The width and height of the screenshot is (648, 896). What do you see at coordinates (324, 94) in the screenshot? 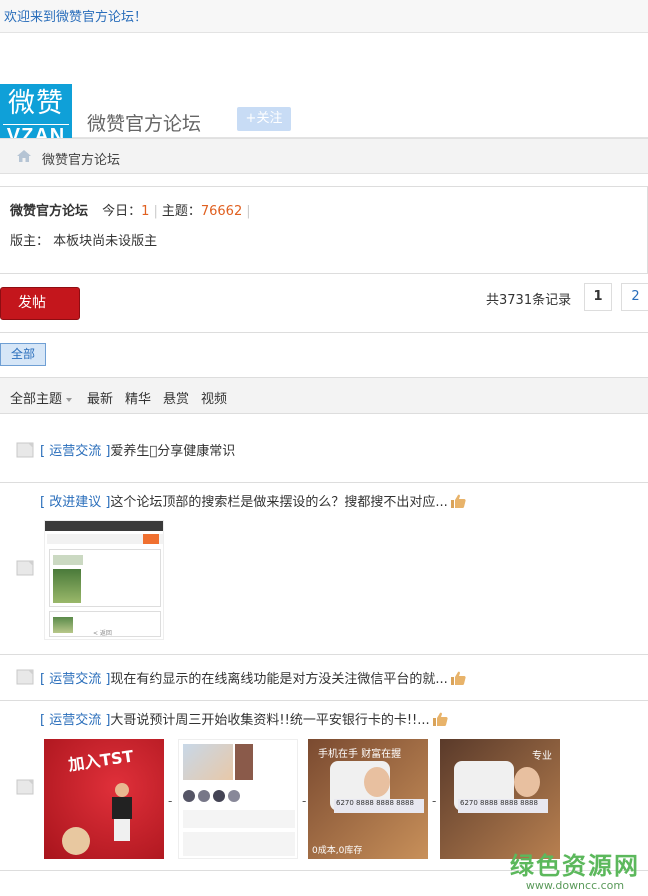
I see `forum-header: 微赞 VZAN 微赞官方论坛 +关注` at bounding box center [324, 94].